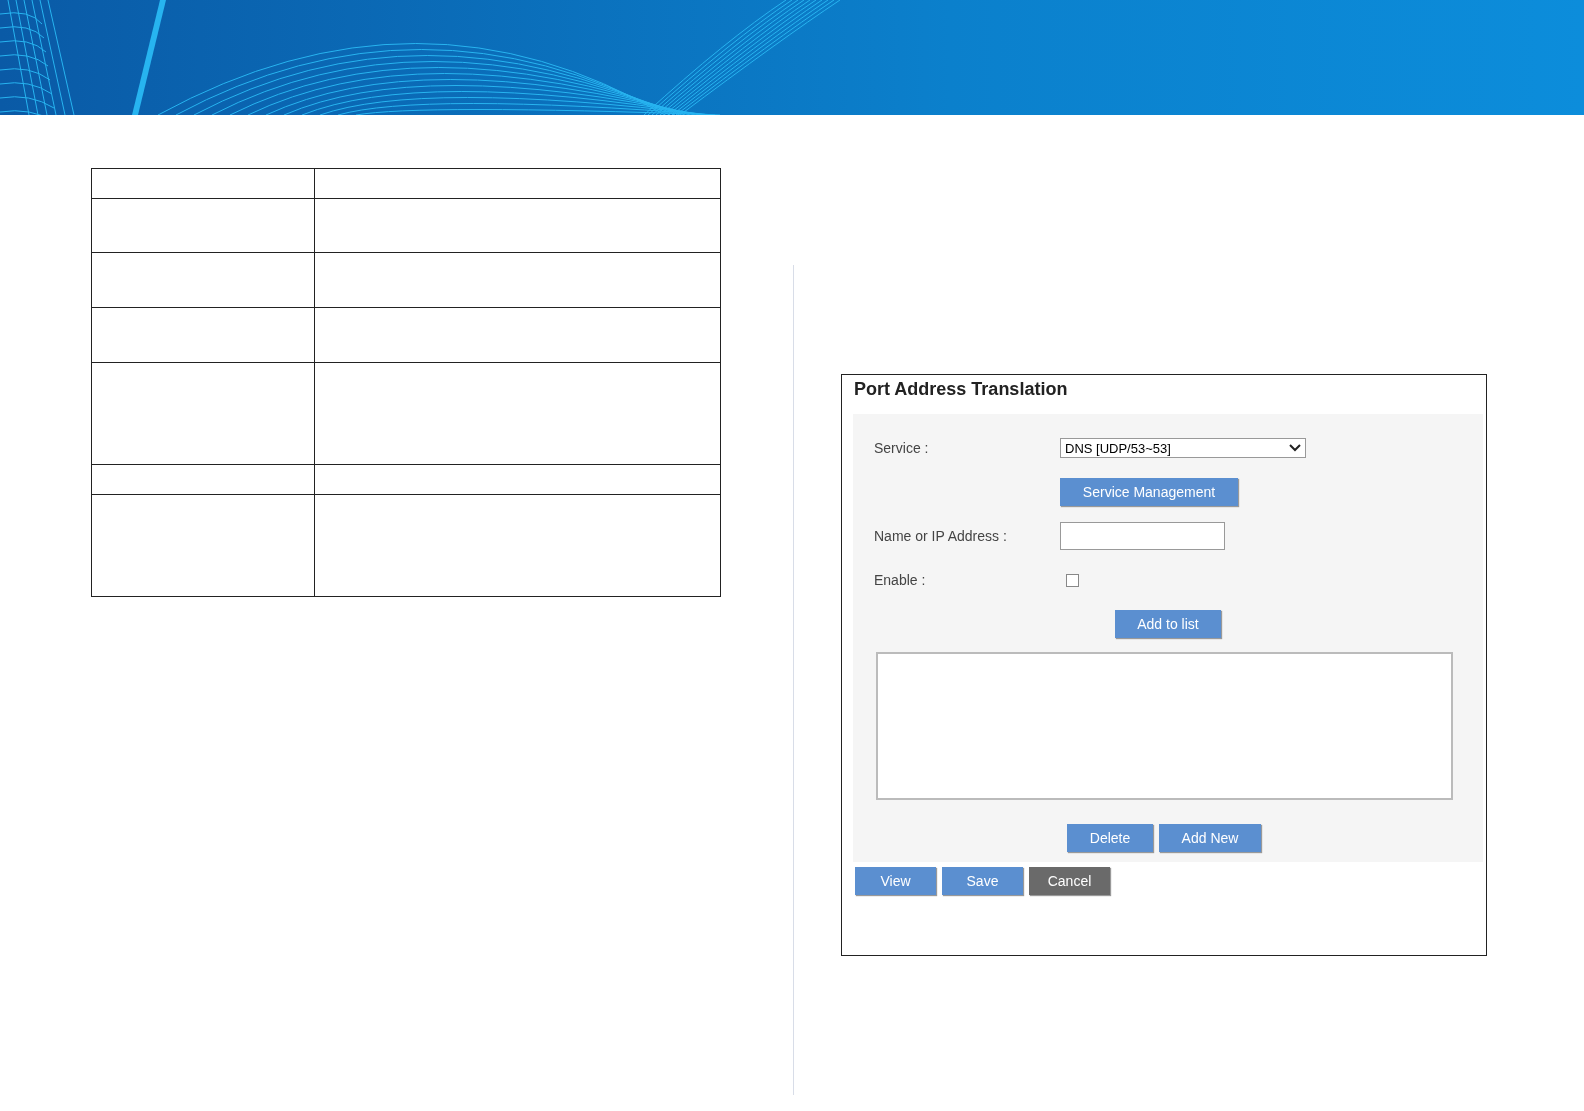 Image resolution: width=1584 pixels, height=1111 pixels. I want to click on service-dropdown: DNS [UDP/53~53], so click(1183, 448).